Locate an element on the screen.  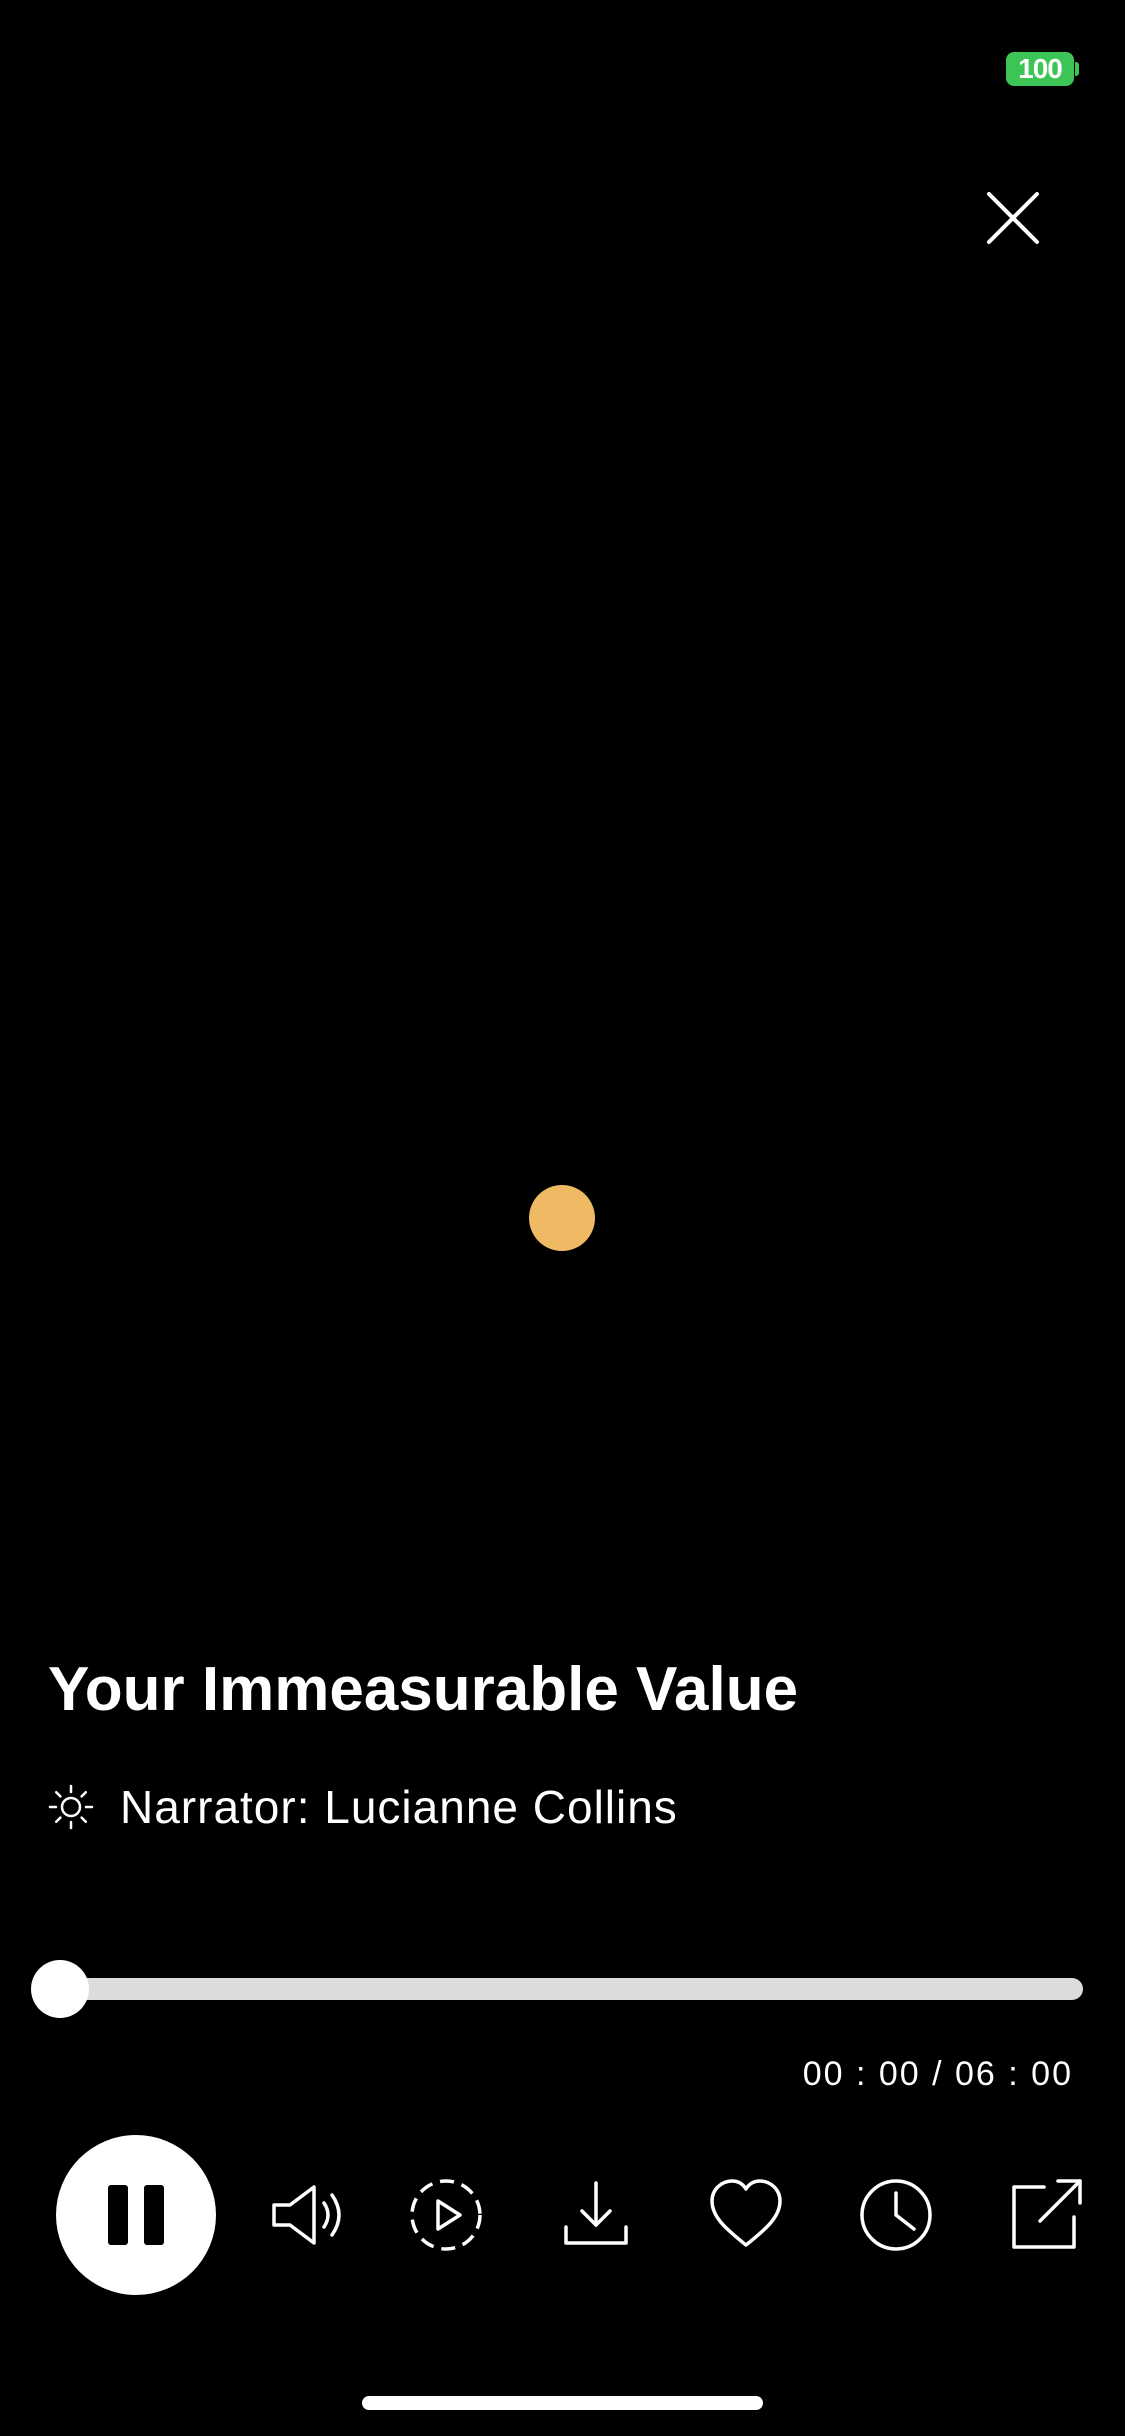
share-button is located at coordinates (1046, 2215).